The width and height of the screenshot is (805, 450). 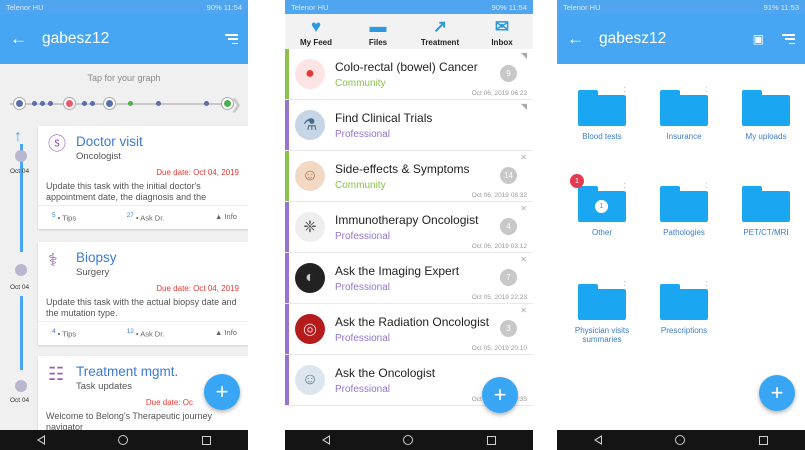 What do you see at coordinates (397, 270) in the screenshot?
I see `feed-title: Ask the Imaging Expert` at bounding box center [397, 270].